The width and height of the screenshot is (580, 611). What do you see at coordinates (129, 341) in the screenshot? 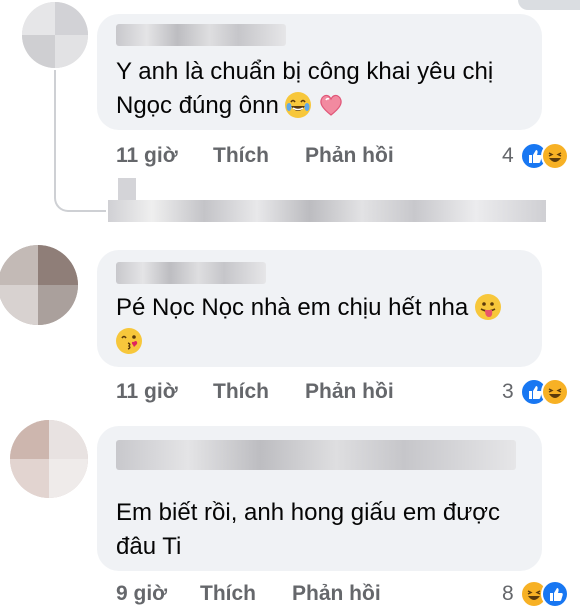
I see `kiss-emoji` at bounding box center [129, 341].